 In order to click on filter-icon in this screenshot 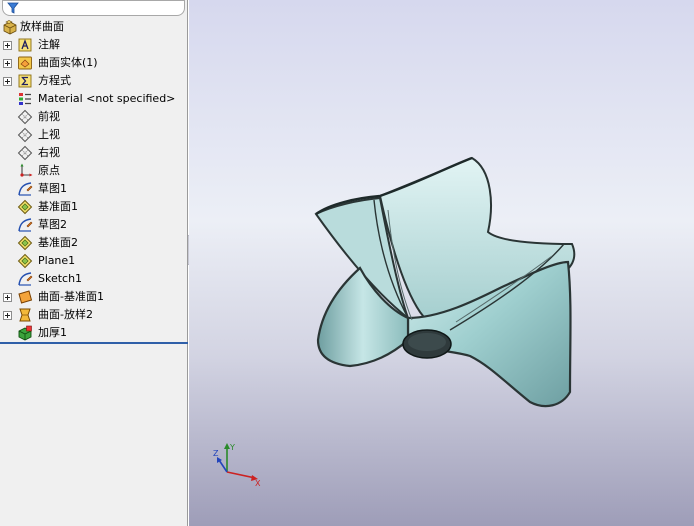, I will do `click(13, 8)`.